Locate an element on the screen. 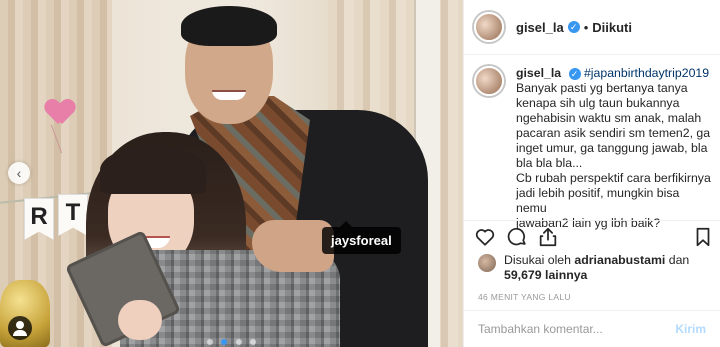 This screenshot has width=720, height=347. likes-count: 59,679 lainnya is located at coordinates (545, 275).